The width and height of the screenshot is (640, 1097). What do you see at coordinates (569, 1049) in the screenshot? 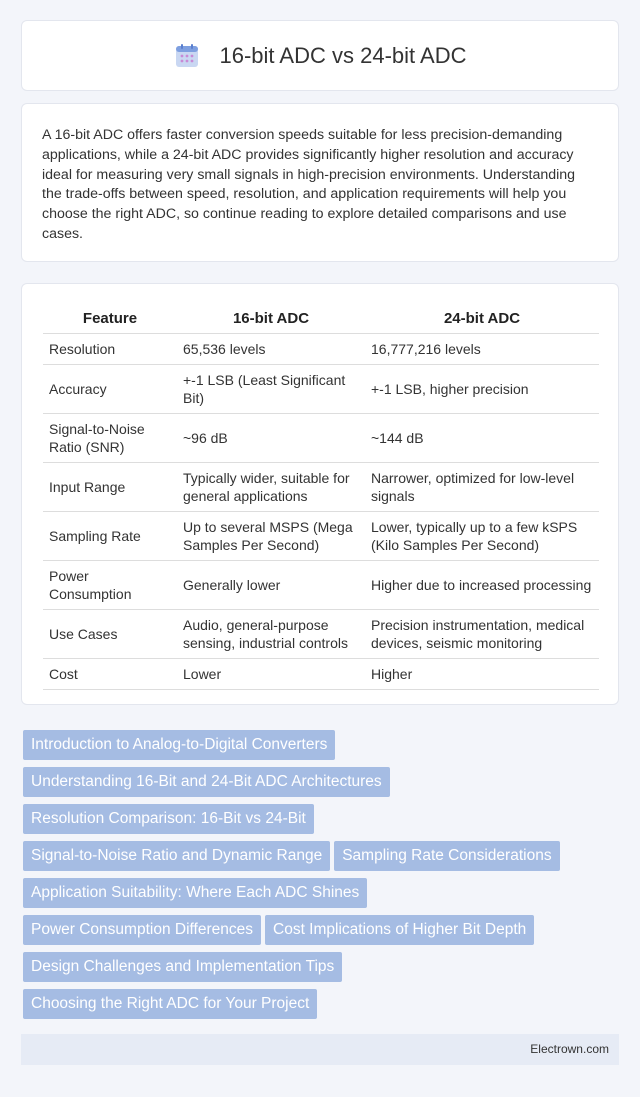
I see `footer-site-name: Electrown.com` at bounding box center [569, 1049].